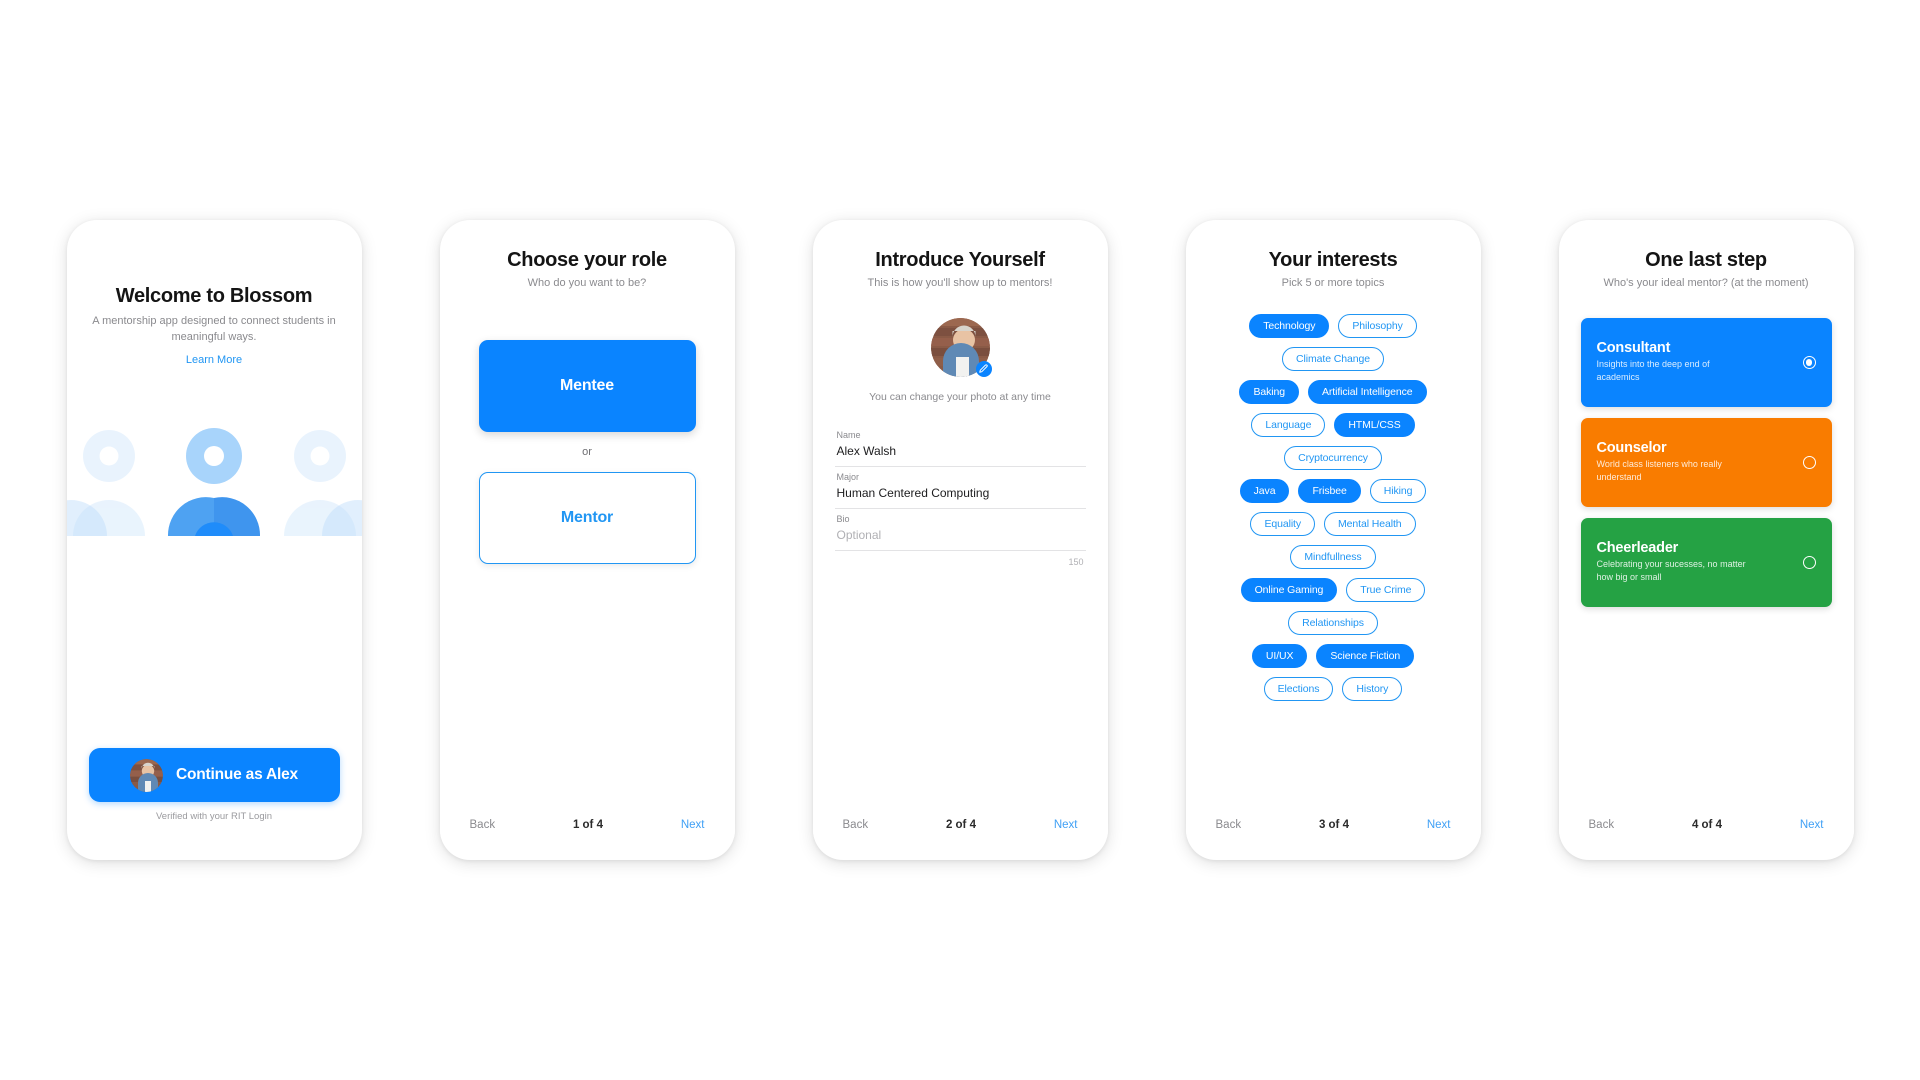  Describe the element at coordinates (1269, 391) in the screenshot. I see `interest-chip: Baking` at that location.